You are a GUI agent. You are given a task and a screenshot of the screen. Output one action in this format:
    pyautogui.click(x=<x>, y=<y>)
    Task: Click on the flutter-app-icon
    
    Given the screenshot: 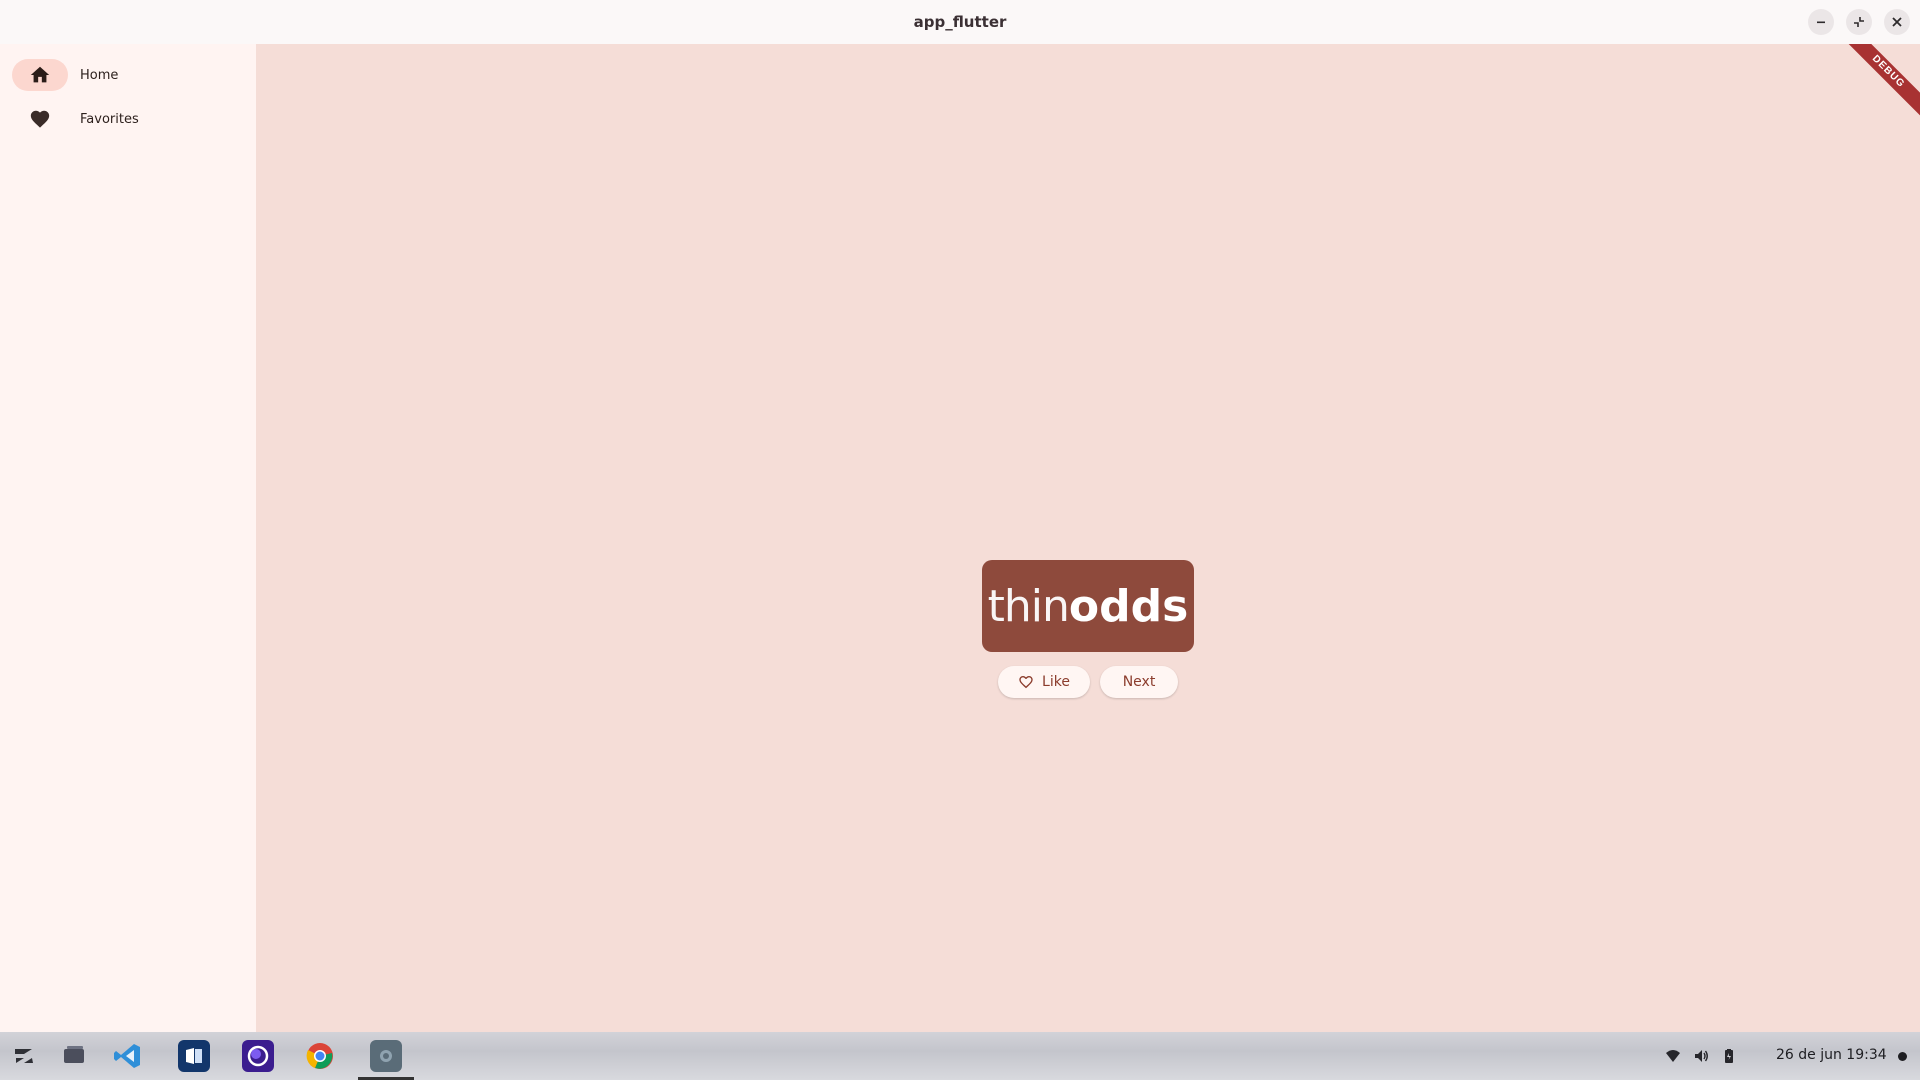 What is the action you would take?
    pyautogui.click(x=386, y=1056)
    